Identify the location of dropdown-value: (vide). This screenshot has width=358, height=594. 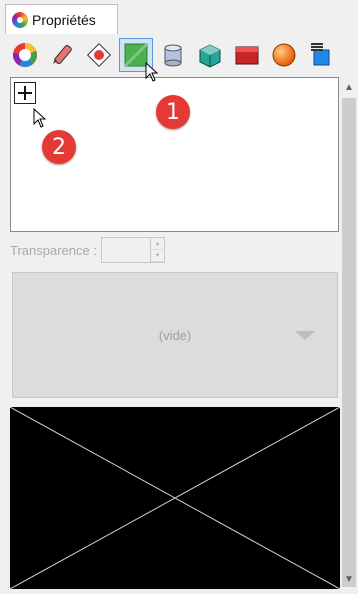
(175, 335).